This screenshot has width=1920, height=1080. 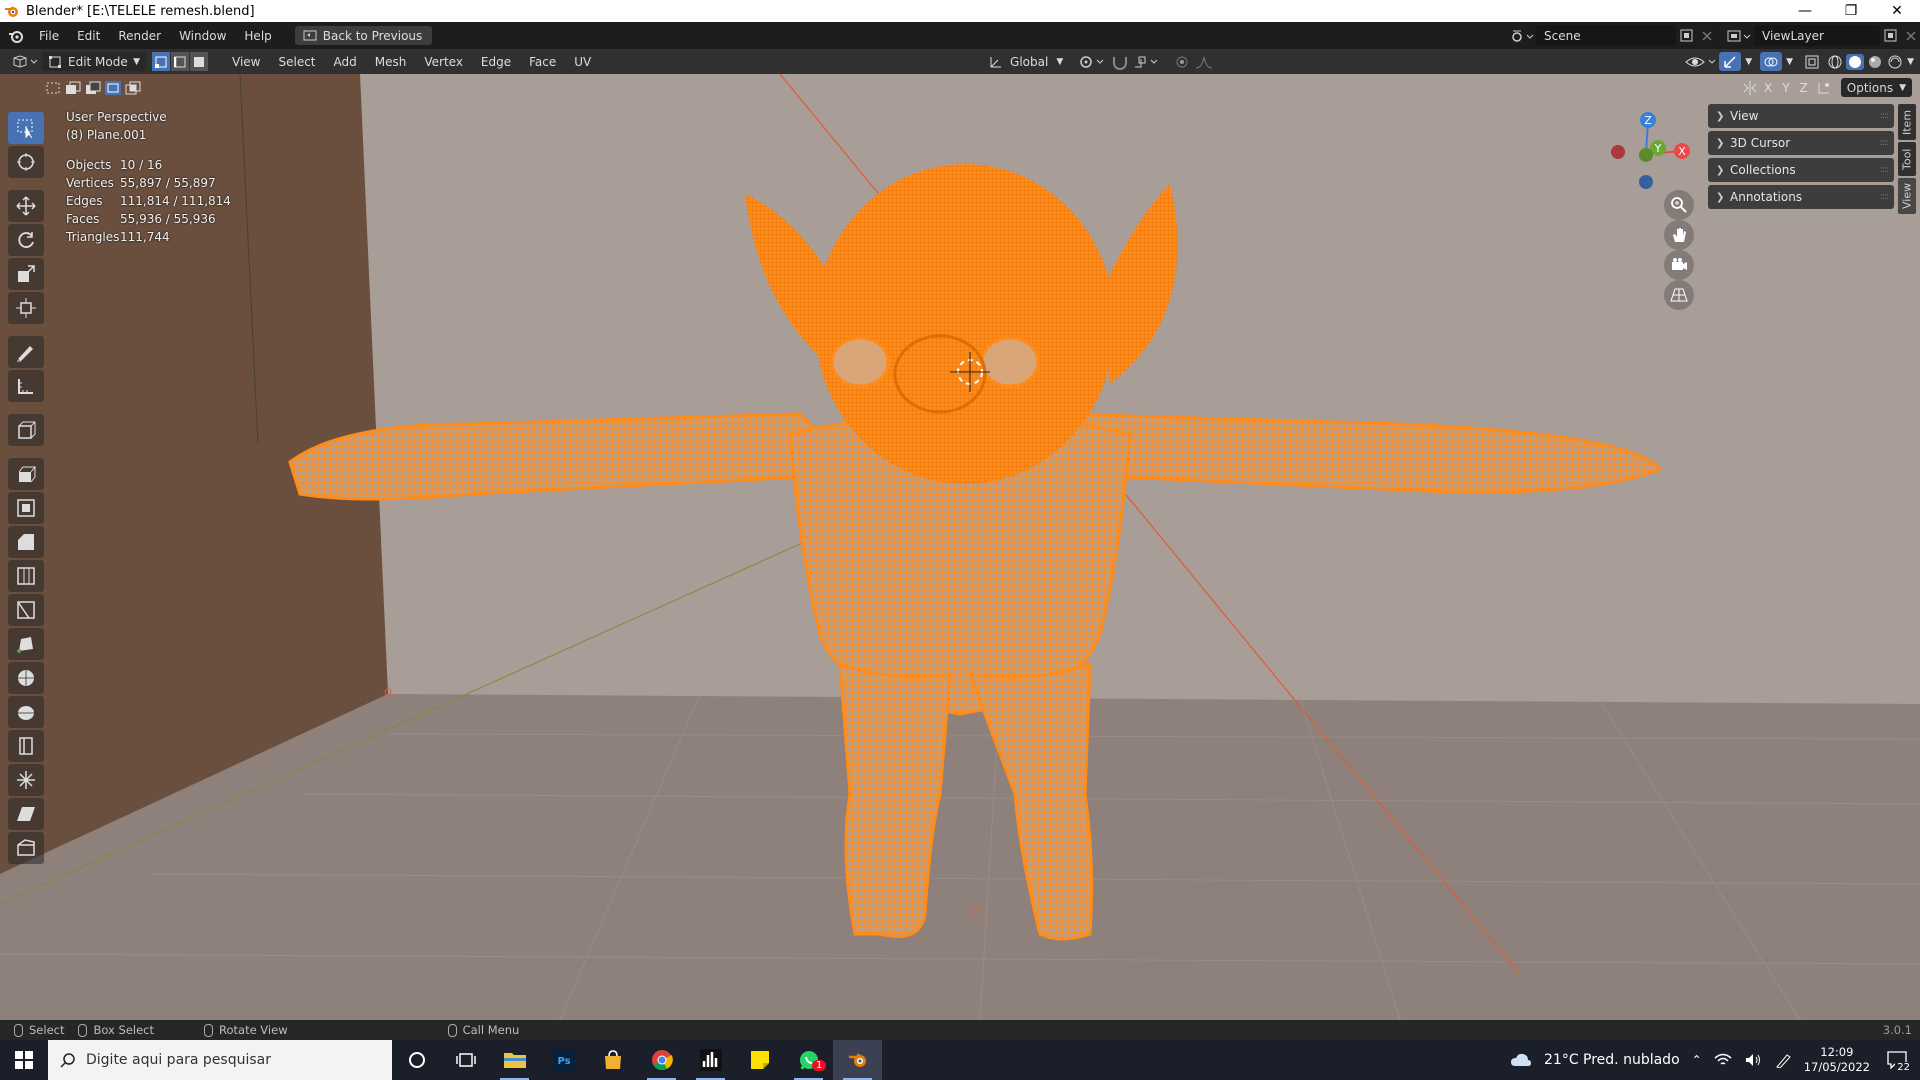 What do you see at coordinates (26, 352) in the screenshot?
I see `tool-annotate` at bounding box center [26, 352].